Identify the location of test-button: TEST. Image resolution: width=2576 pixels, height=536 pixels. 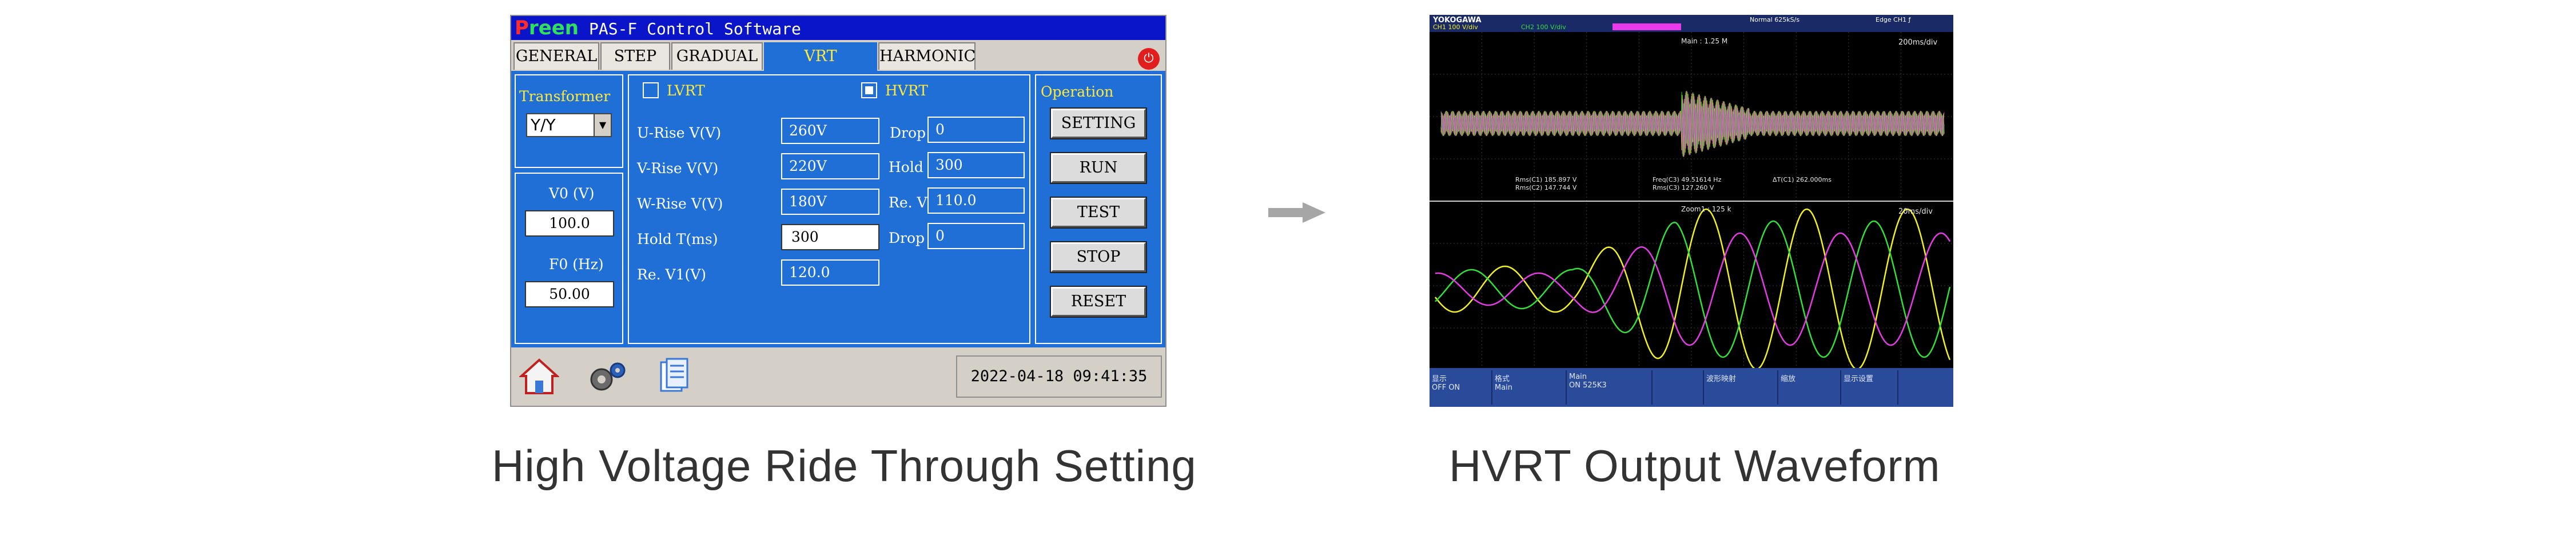
(1098, 213).